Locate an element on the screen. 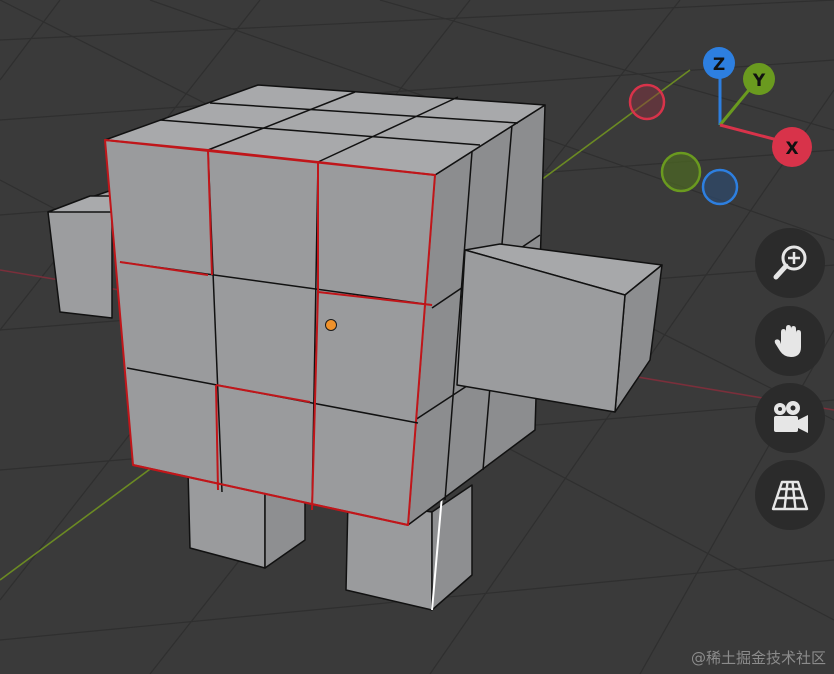  gizmo-neg-y-ball is located at coordinates (681, 172).